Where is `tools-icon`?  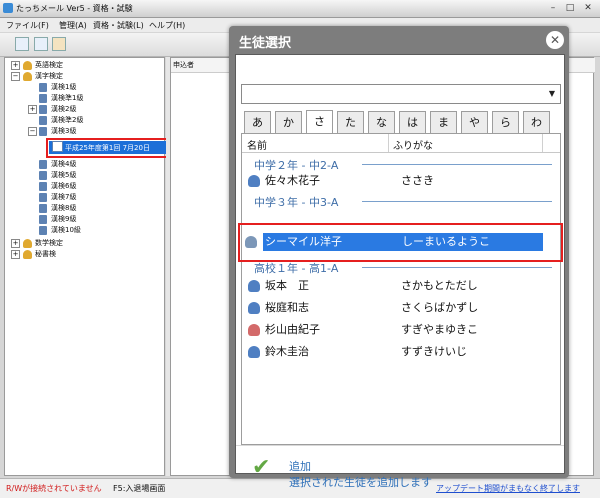
tools-icon is located at coordinates (59, 44).